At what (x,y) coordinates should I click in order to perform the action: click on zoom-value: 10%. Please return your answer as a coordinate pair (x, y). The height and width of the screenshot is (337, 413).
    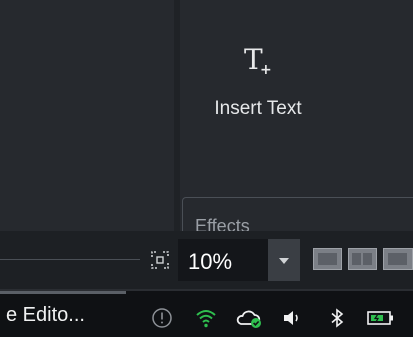
    Looking at the image, I should click on (210, 261).